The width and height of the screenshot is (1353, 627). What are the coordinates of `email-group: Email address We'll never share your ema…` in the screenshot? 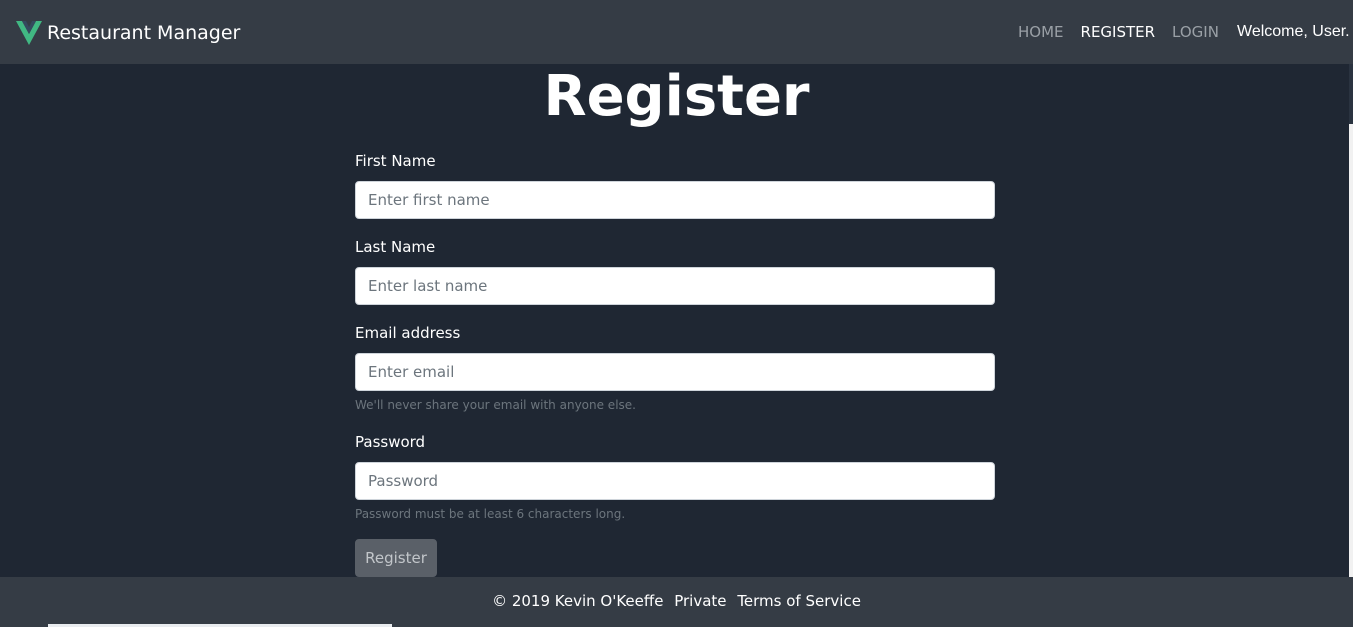 It's located at (675, 367).